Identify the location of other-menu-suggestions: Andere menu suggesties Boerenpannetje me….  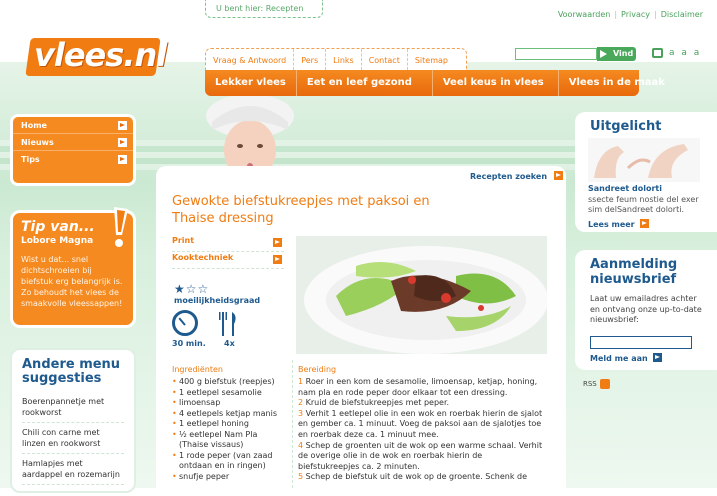
(73, 420).